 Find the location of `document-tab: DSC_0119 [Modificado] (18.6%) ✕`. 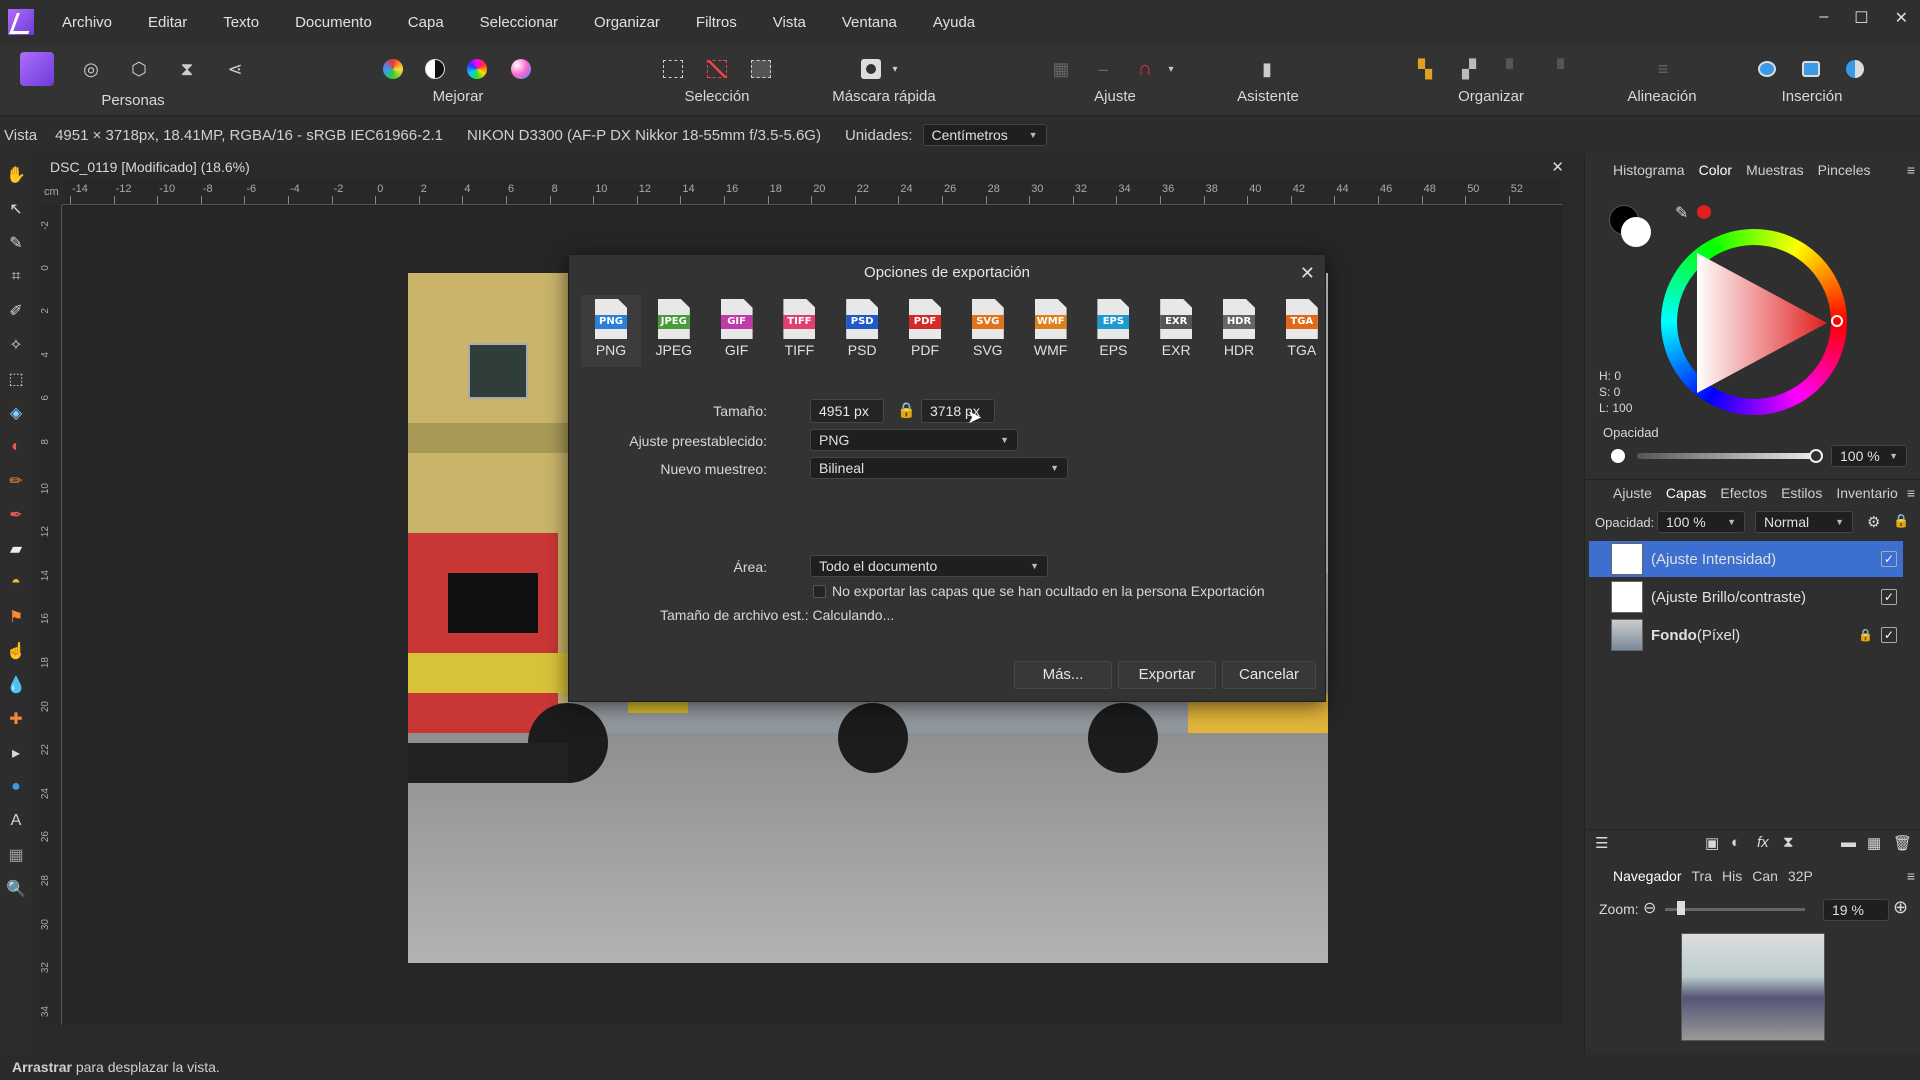

document-tab: DSC_0119 [Modificado] (18.6%) ✕ is located at coordinates (807, 167).